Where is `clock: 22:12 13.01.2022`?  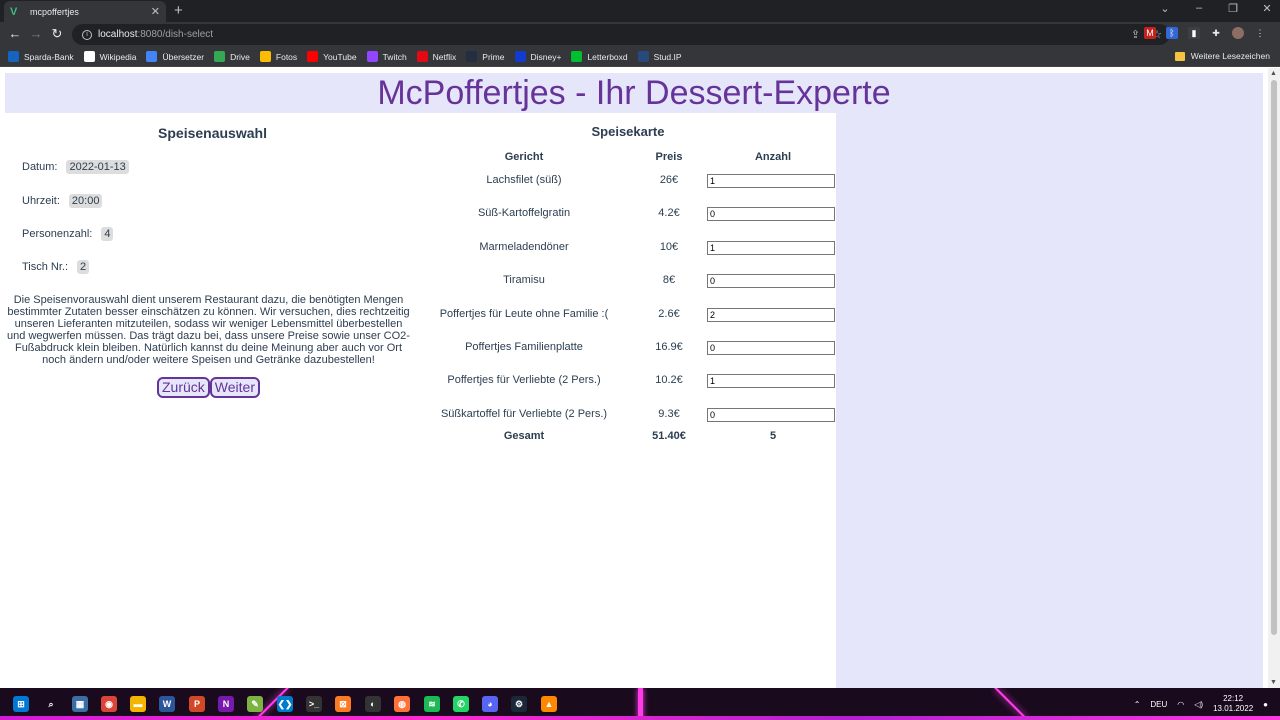
clock: 22:12 13.01.2022 is located at coordinates (1233, 704).